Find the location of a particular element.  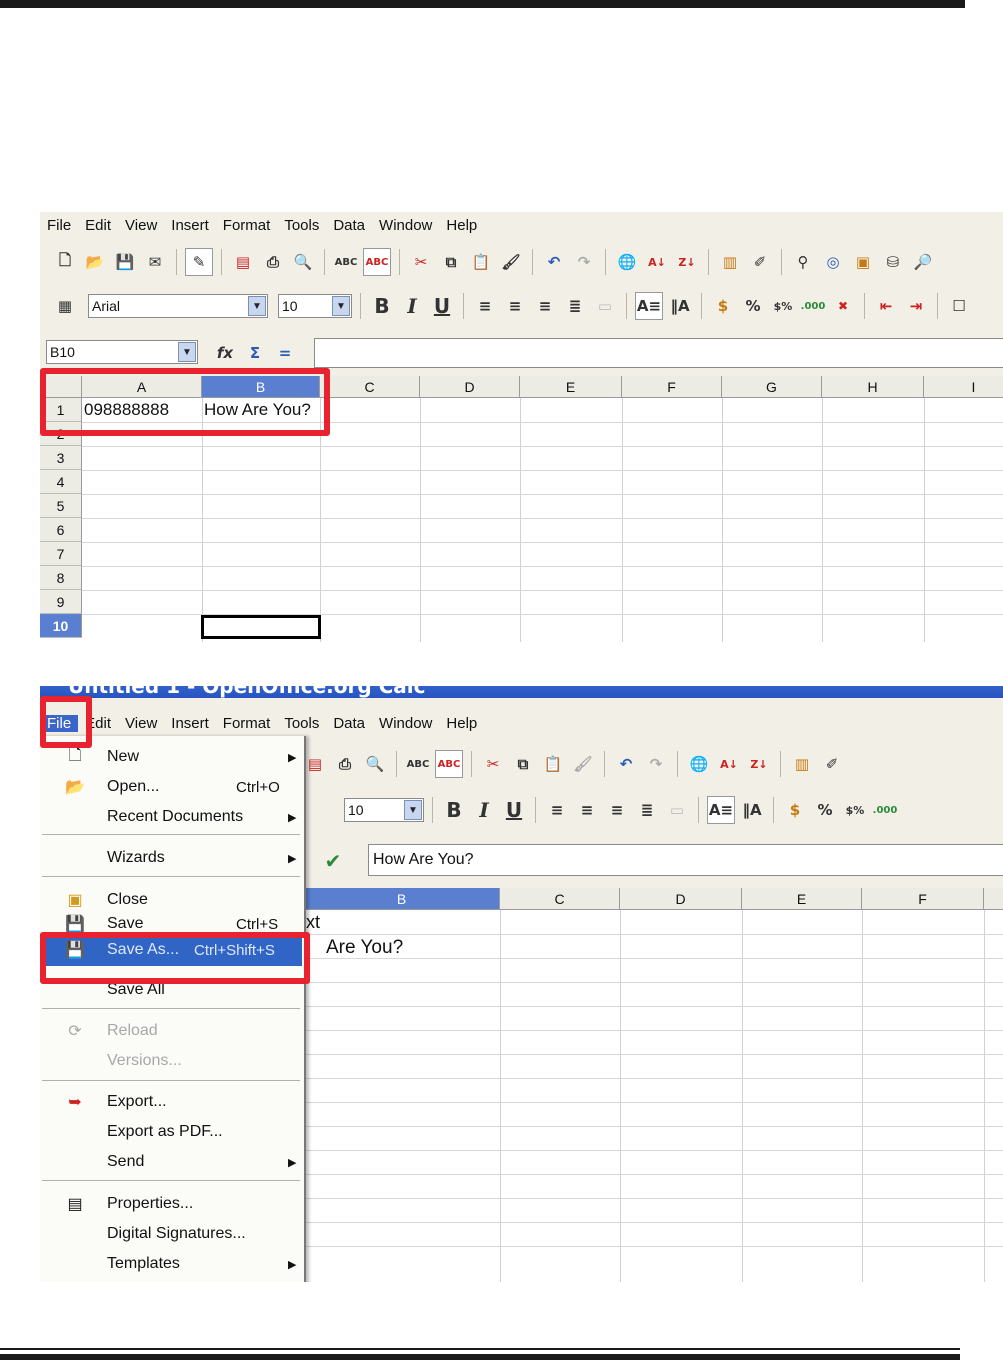

new-document-icon: 🗋 is located at coordinates (65, 262).